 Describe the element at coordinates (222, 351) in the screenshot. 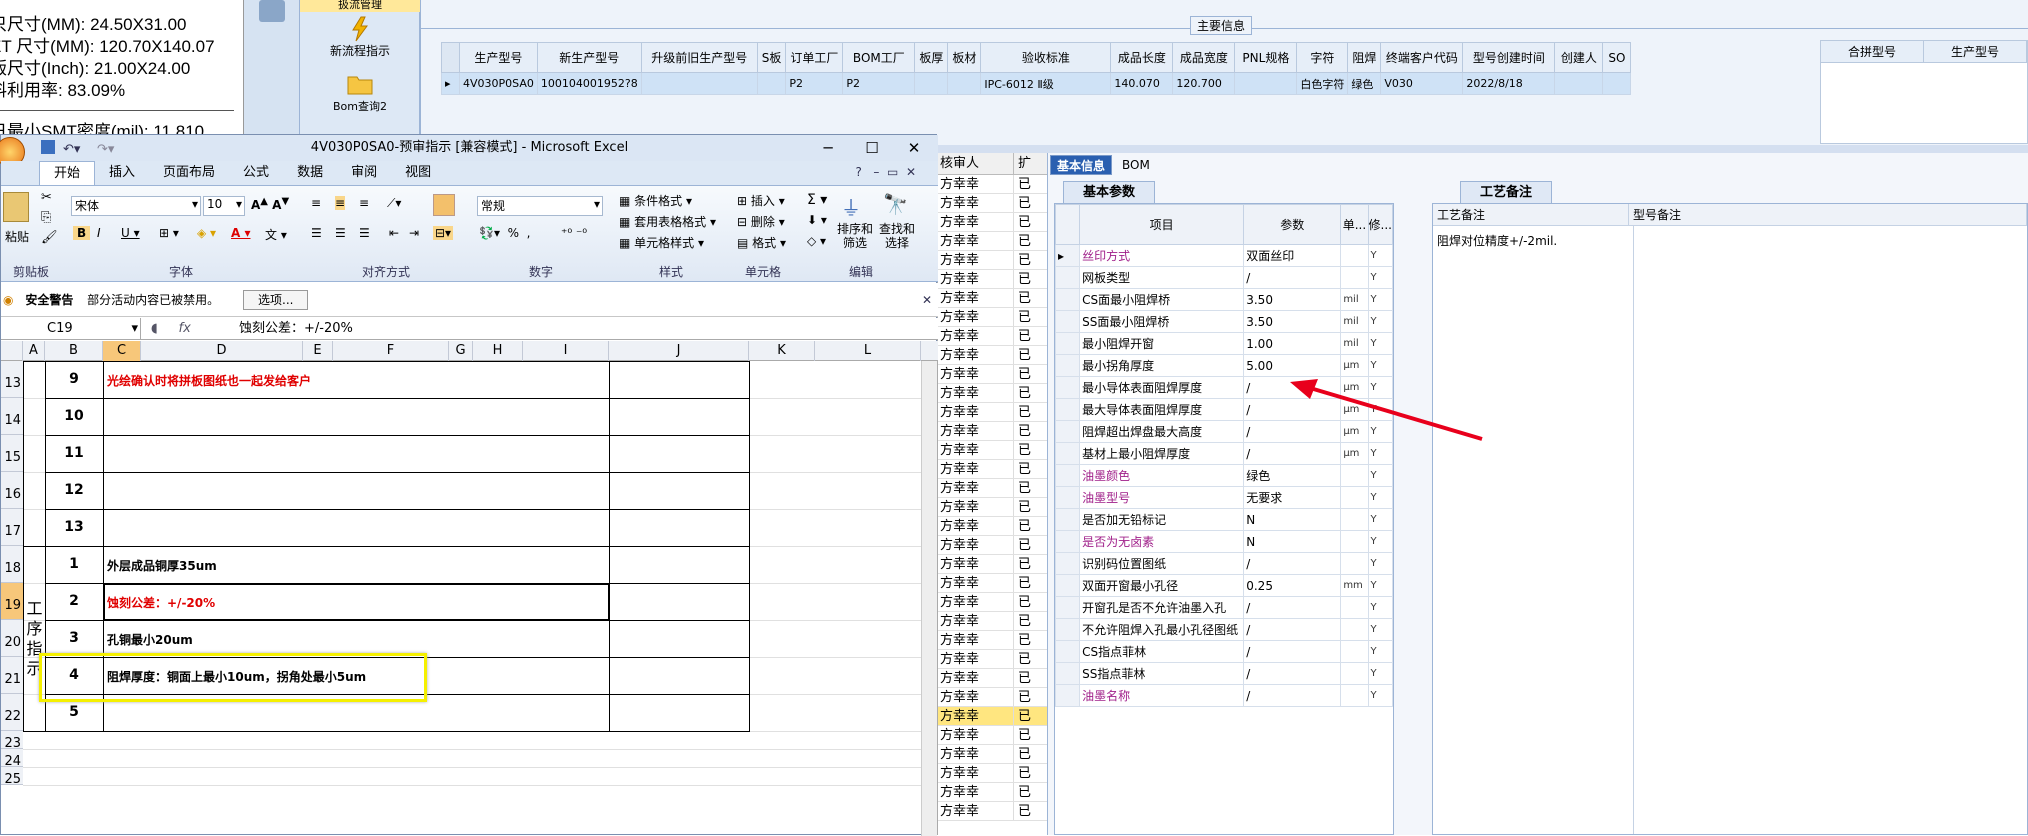

I see `column-header: D` at that location.